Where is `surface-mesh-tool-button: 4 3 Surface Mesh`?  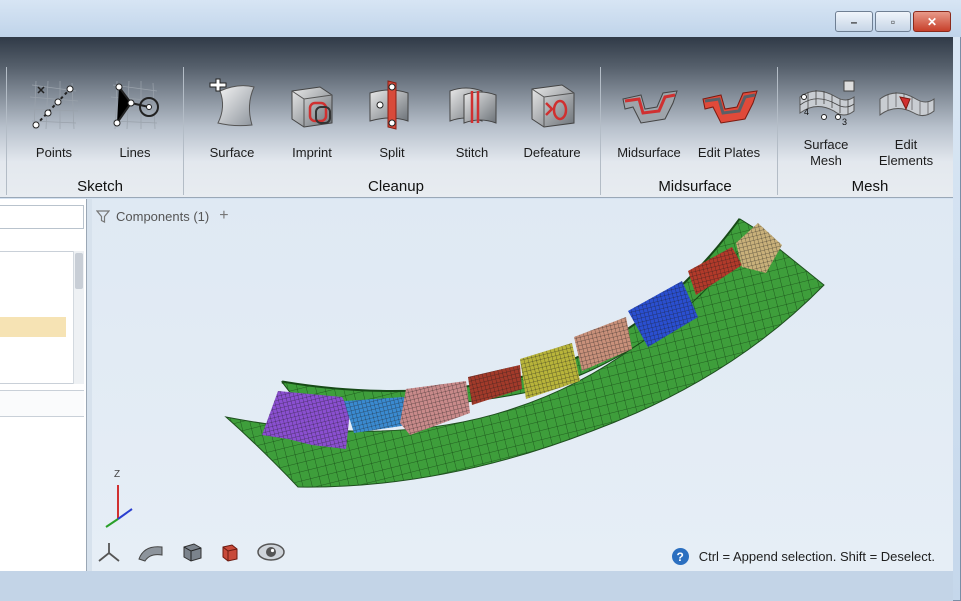
surface-mesh-tool-button: 4 3 Surface Mesh is located at coordinates (826, 124).